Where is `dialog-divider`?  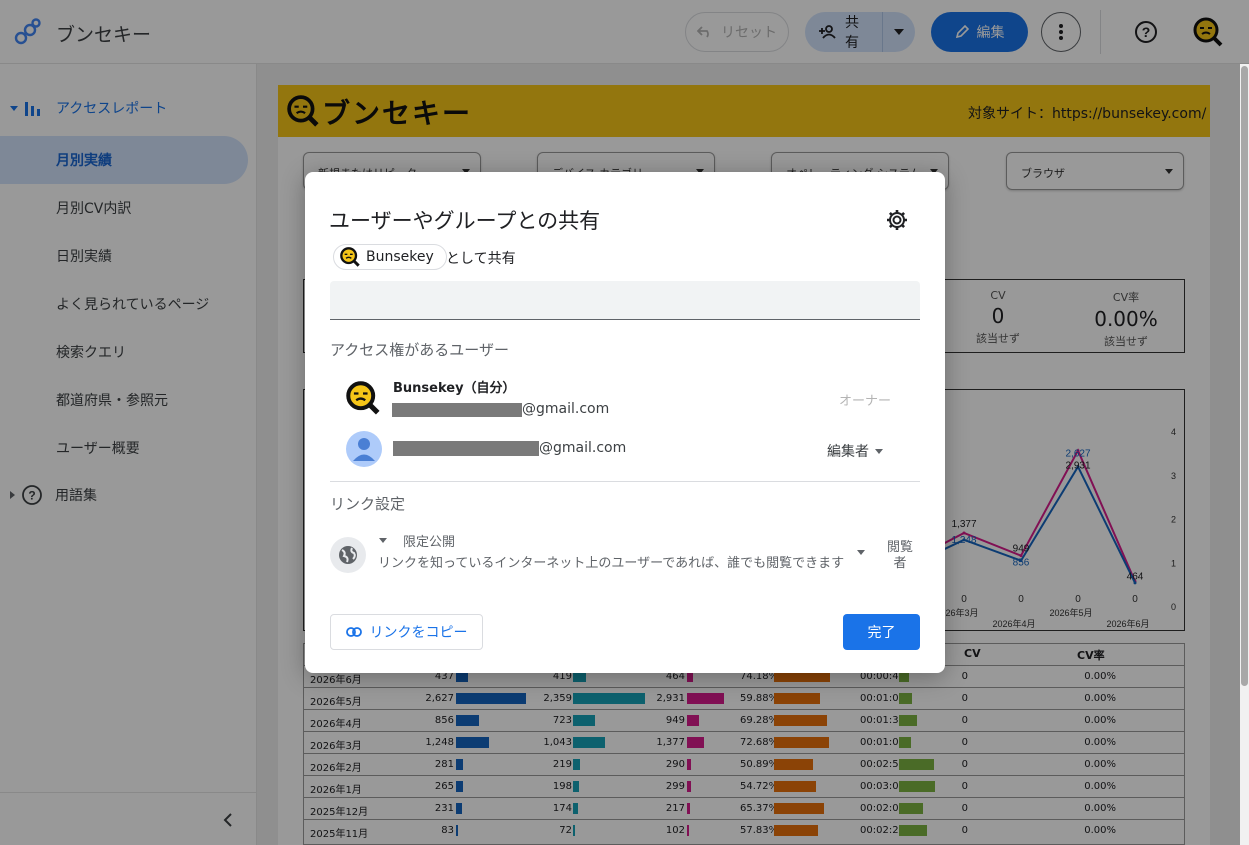 dialog-divider is located at coordinates (625, 481).